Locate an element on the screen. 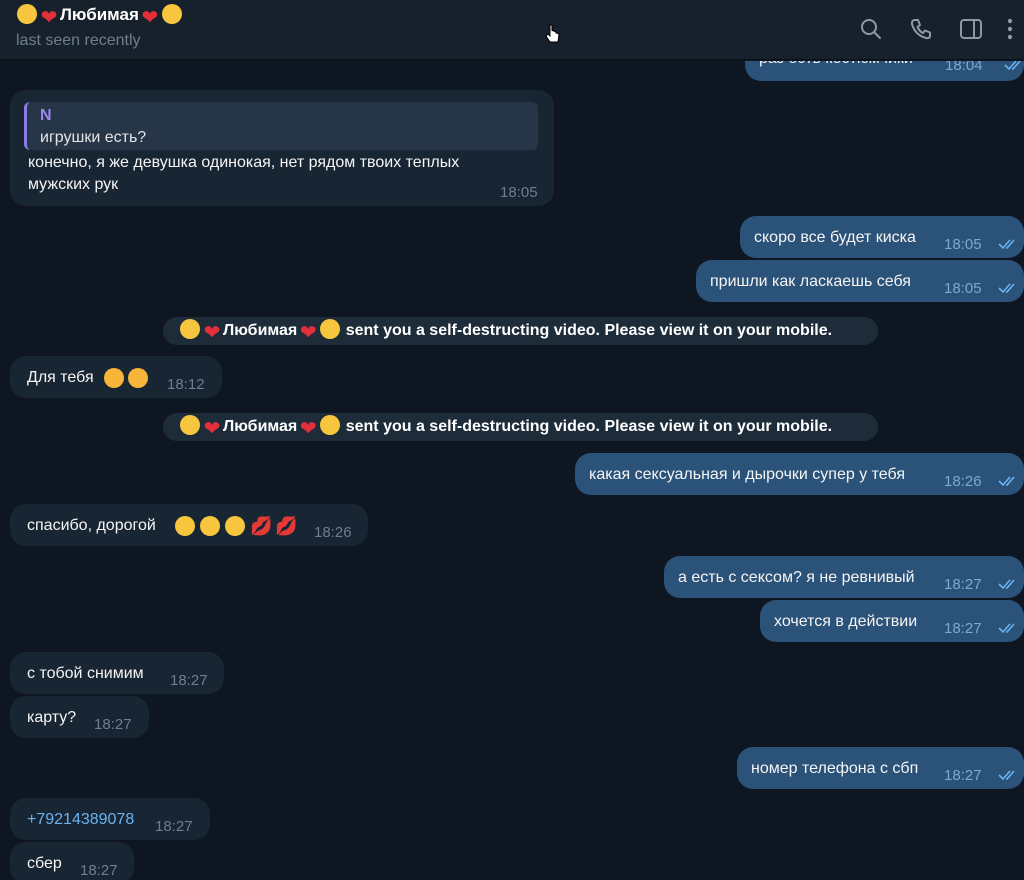 The width and height of the screenshot is (1024, 880). phone-number-link: +79214389078 is located at coordinates (80, 820).